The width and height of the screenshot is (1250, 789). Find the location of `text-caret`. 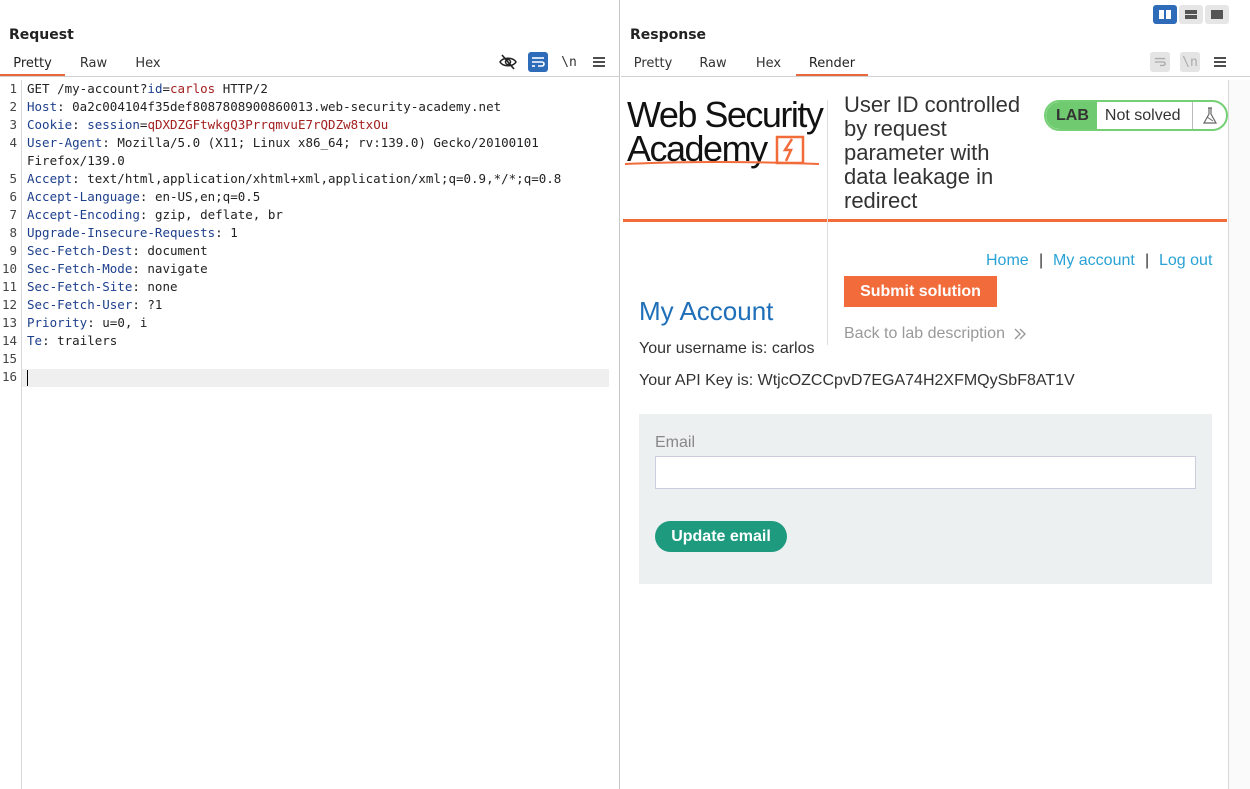

text-caret is located at coordinates (27, 378).